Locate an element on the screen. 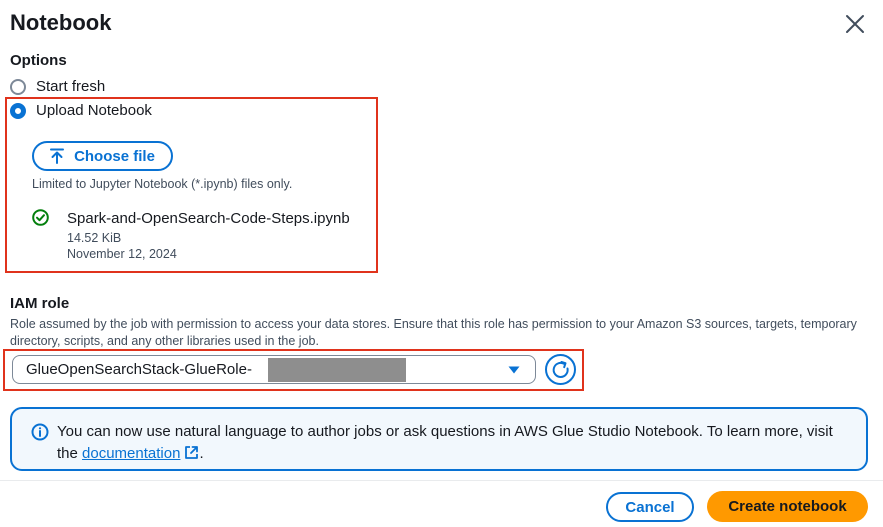 The image size is (883, 527). external-link-icon is located at coordinates (192, 452).